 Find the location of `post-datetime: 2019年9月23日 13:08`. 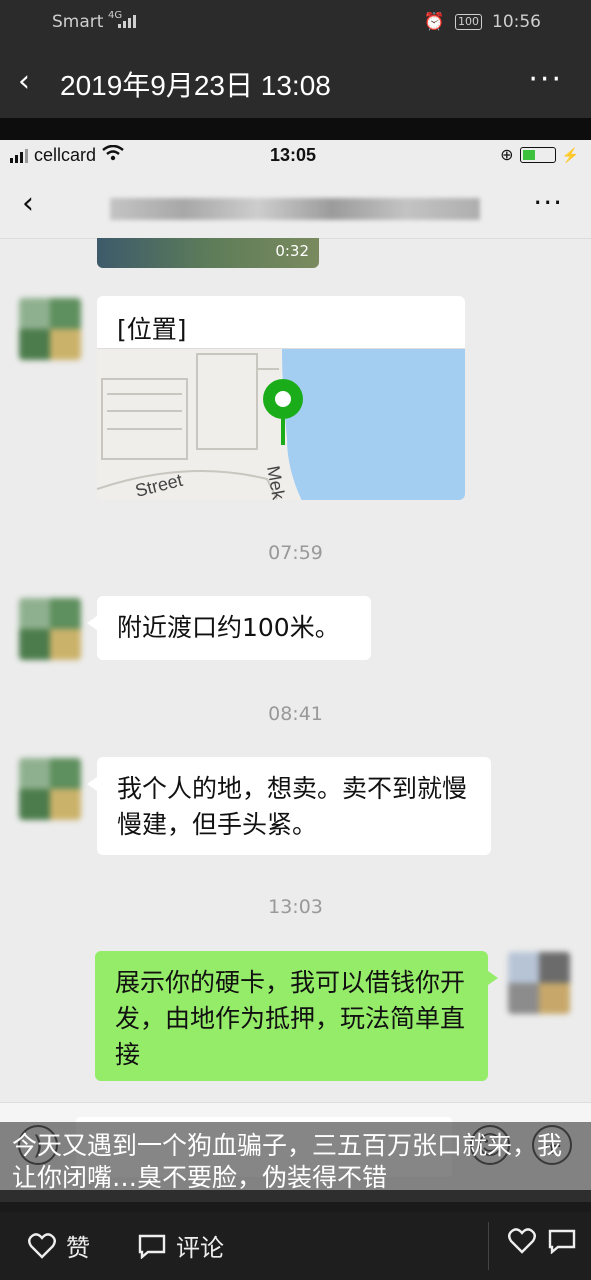

post-datetime: 2019年9月23日 13:08 is located at coordinates (195, 85).